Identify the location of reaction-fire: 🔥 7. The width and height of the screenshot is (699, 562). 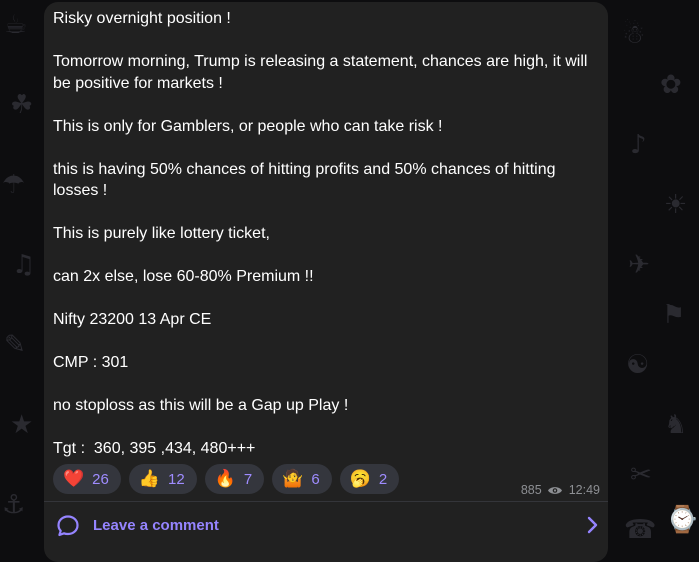
(234, 479).